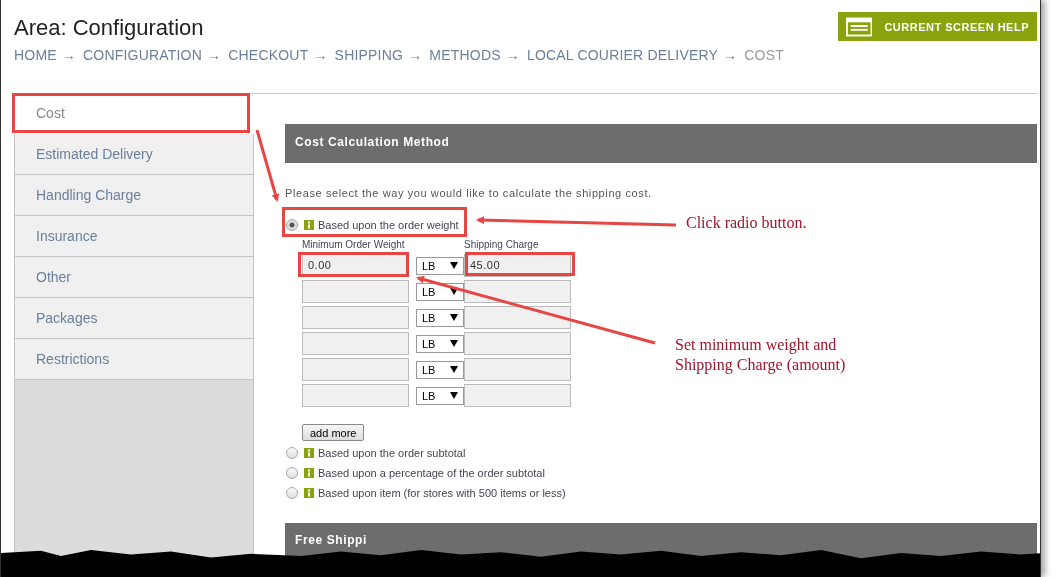  I want to click on column-label: Minimum Order Weight, so click(354, 245).